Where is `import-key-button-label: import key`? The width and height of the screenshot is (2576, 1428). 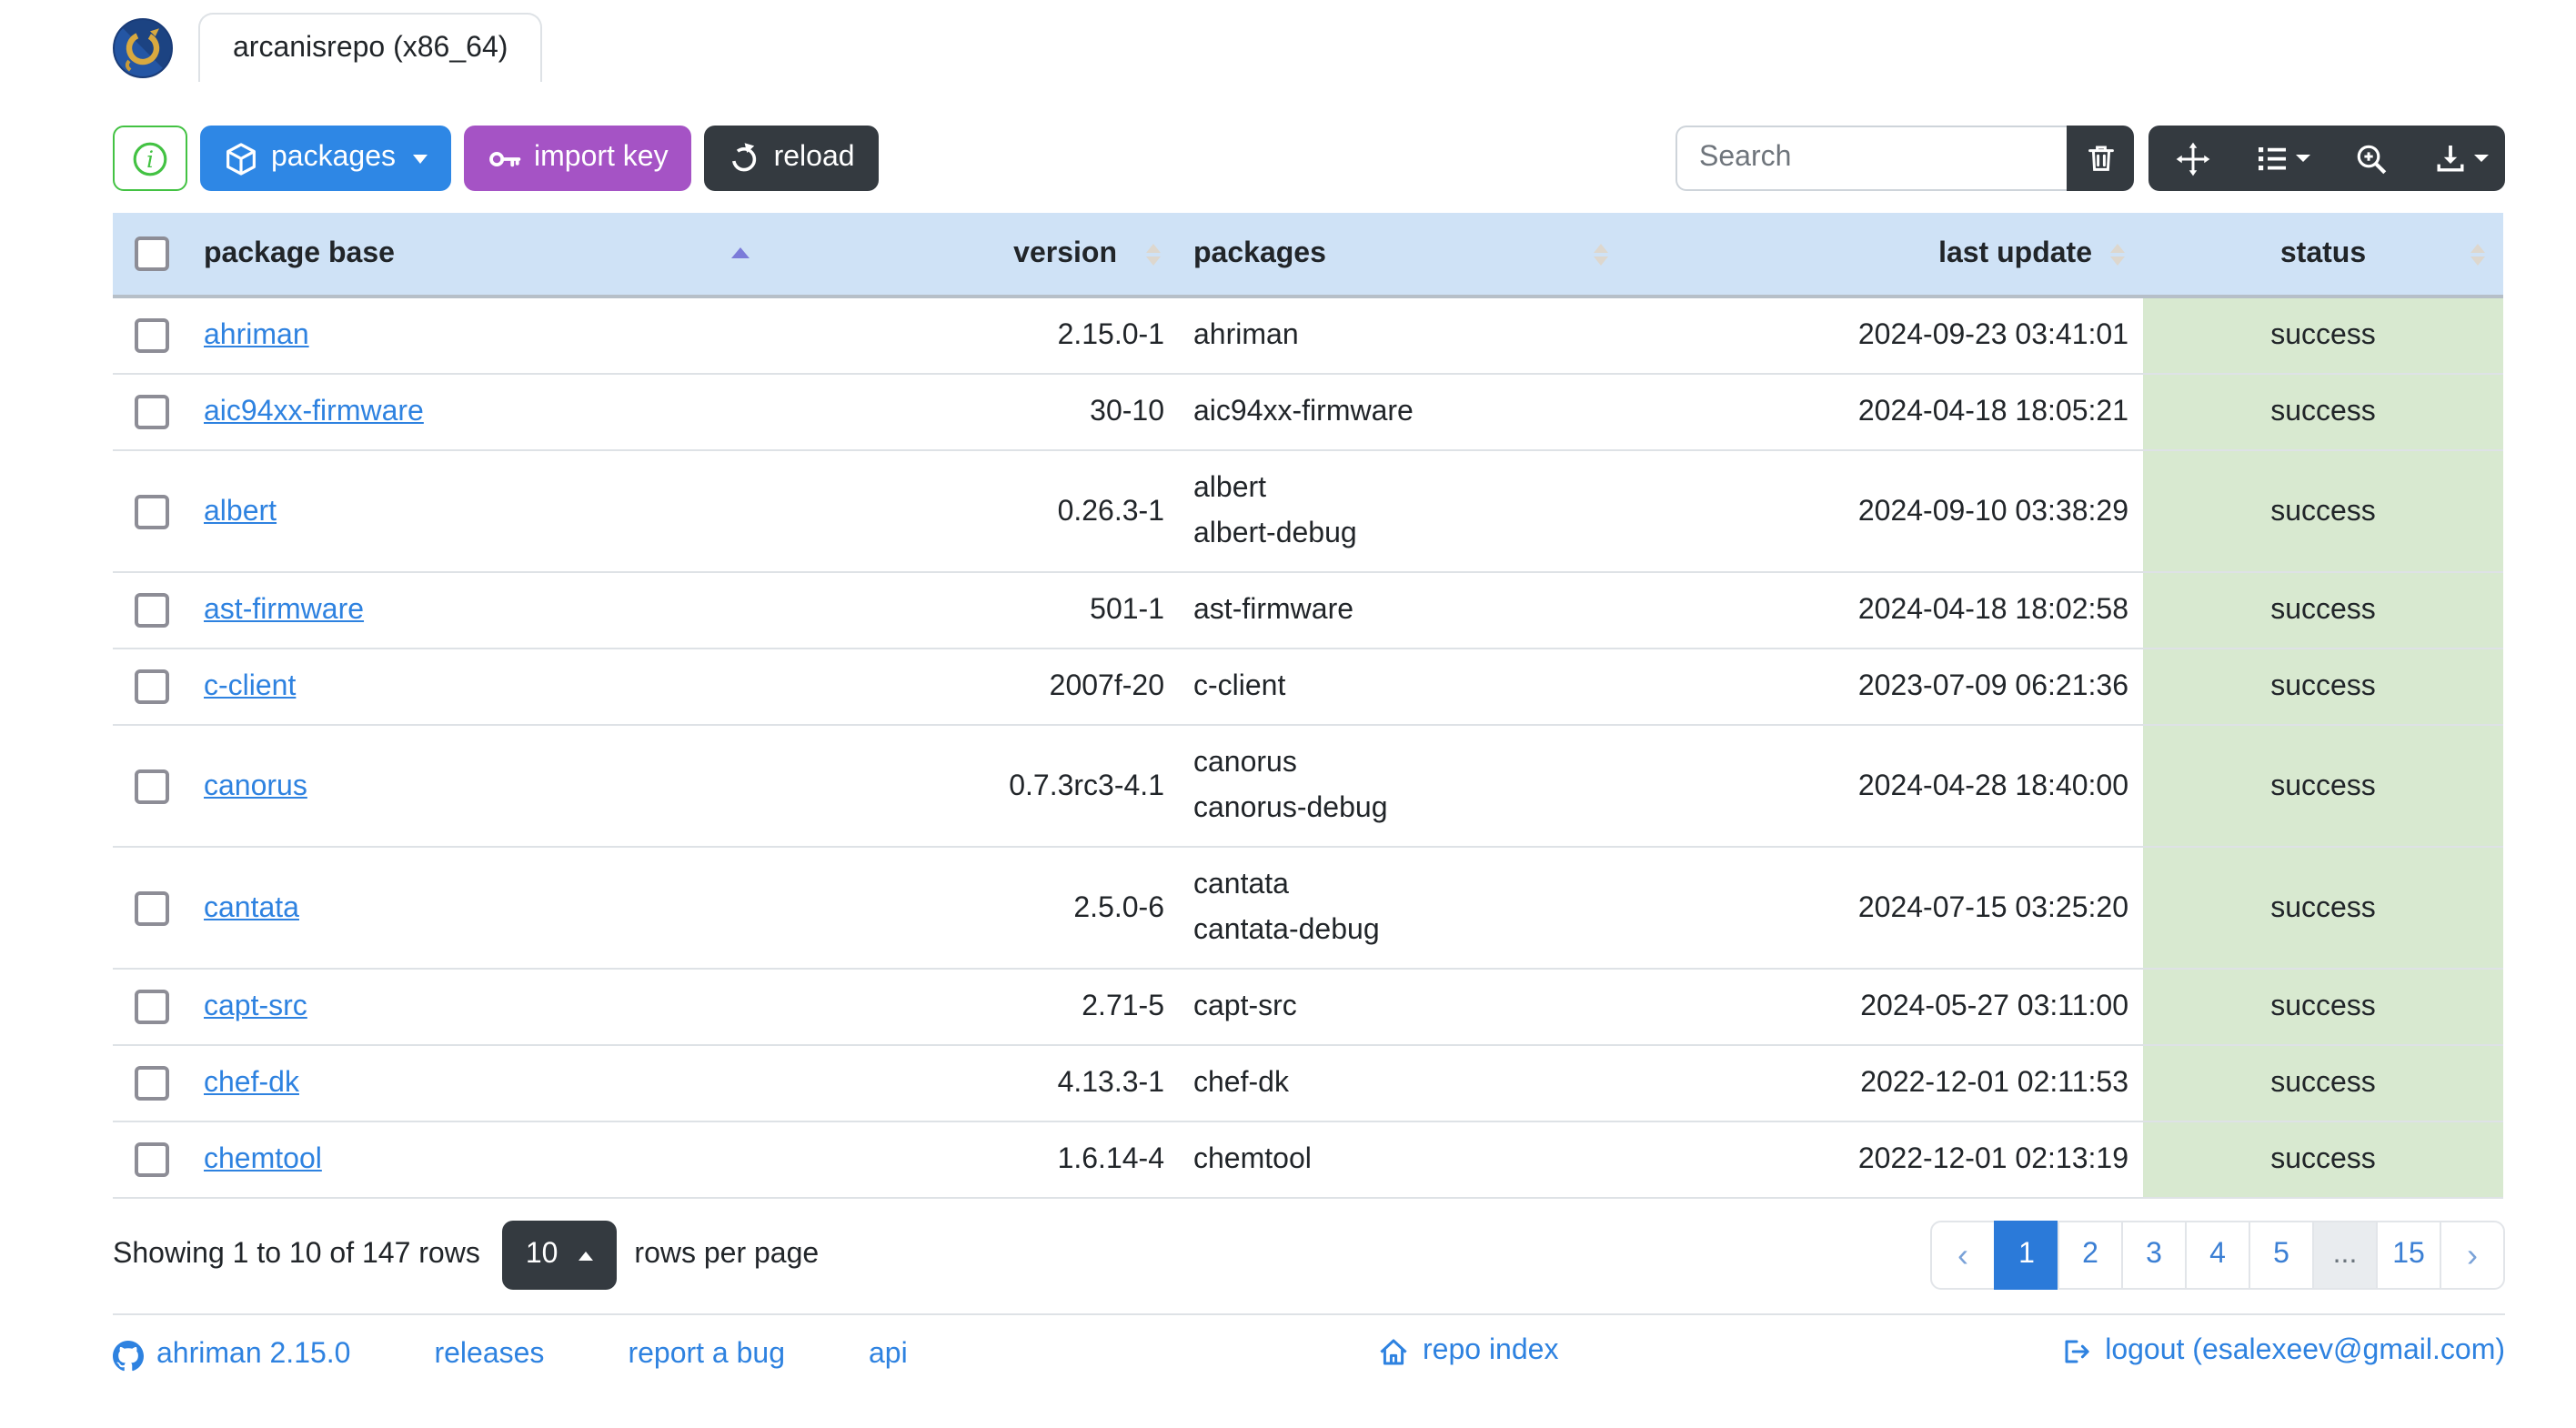 import-key-button-label: import key is located at coordinates (601, 158).